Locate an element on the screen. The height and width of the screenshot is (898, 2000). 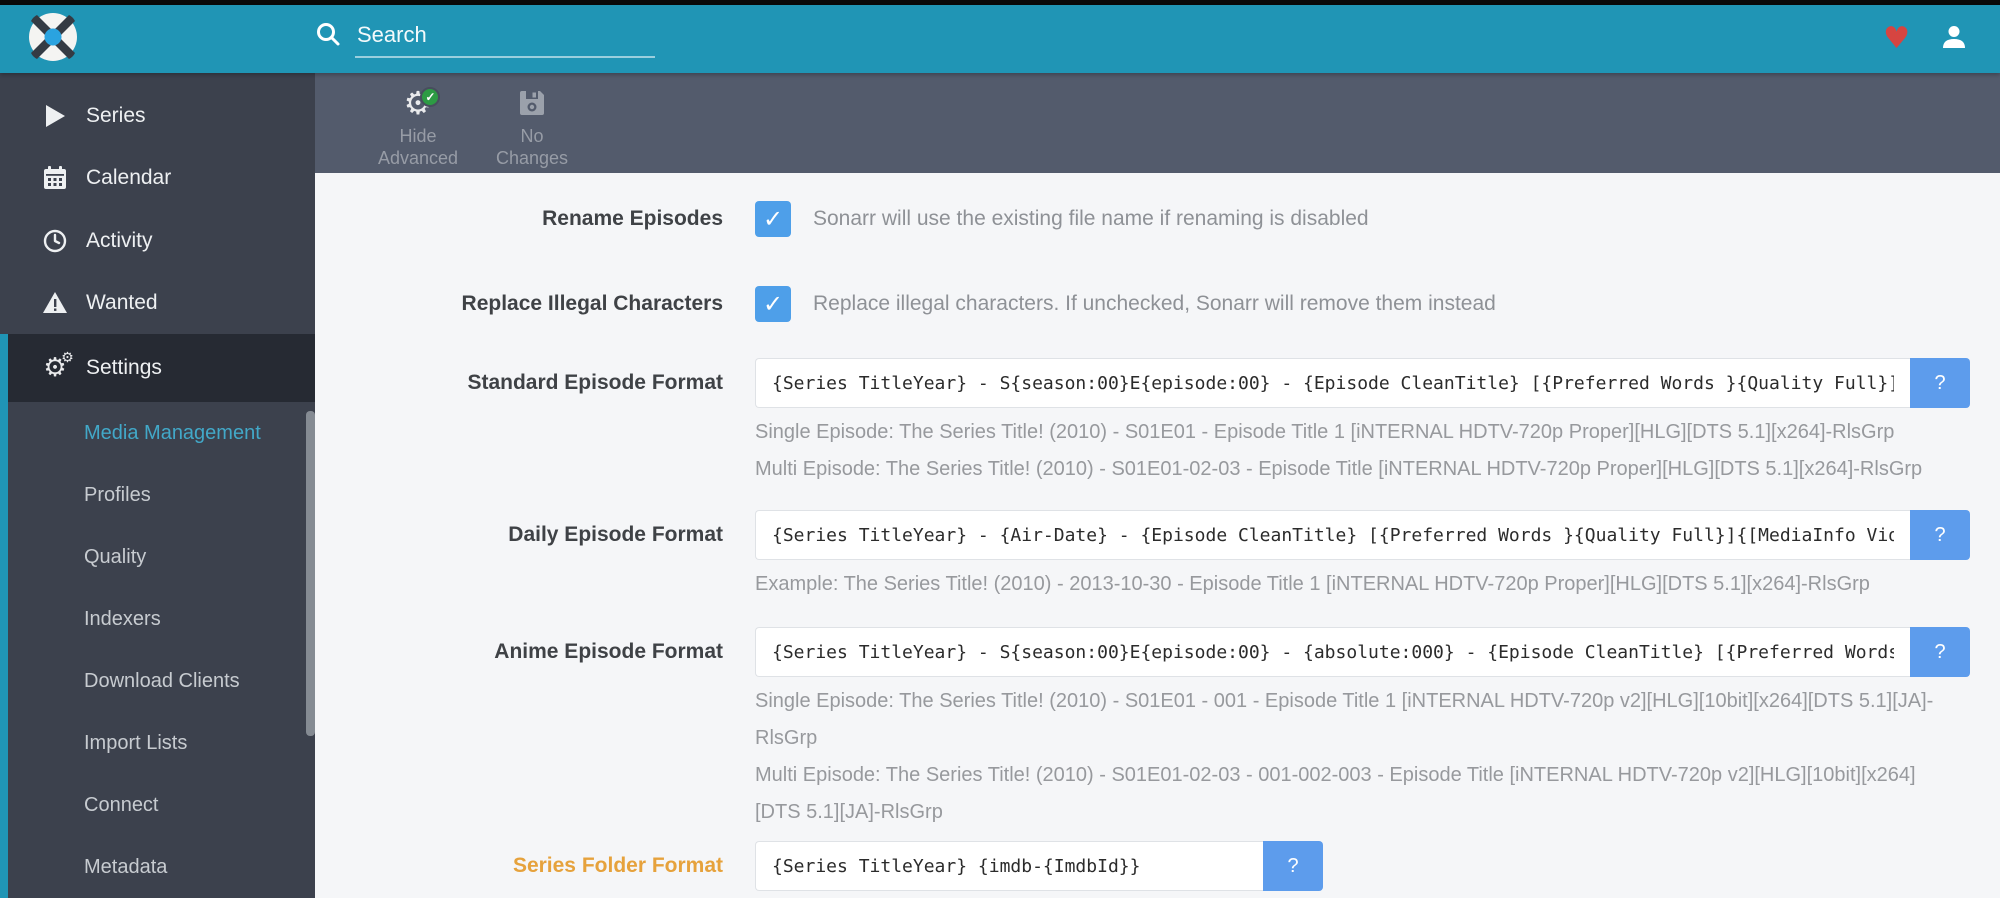
sidebar-item-wanted: Wanted is located at coordinates (157, 303).